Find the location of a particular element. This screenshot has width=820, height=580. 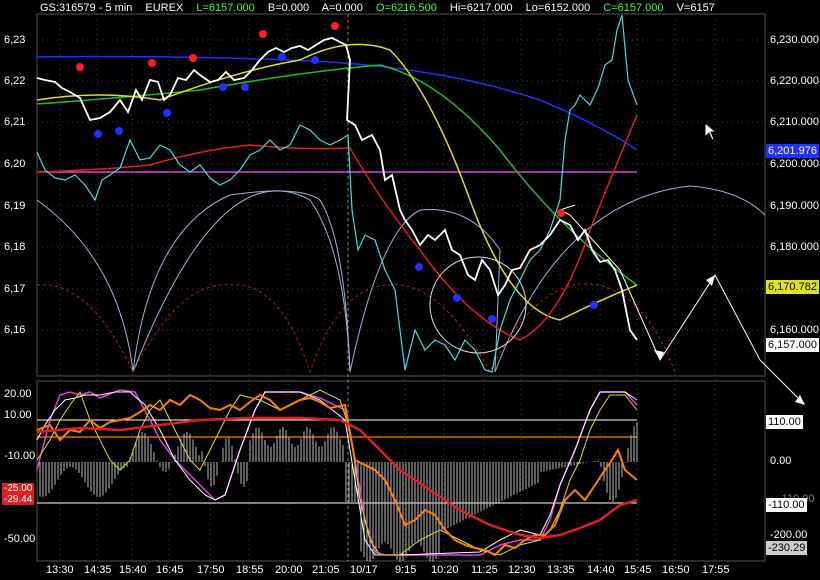

osc-right-tick: -200.00 is located at coordinates (789, 535).